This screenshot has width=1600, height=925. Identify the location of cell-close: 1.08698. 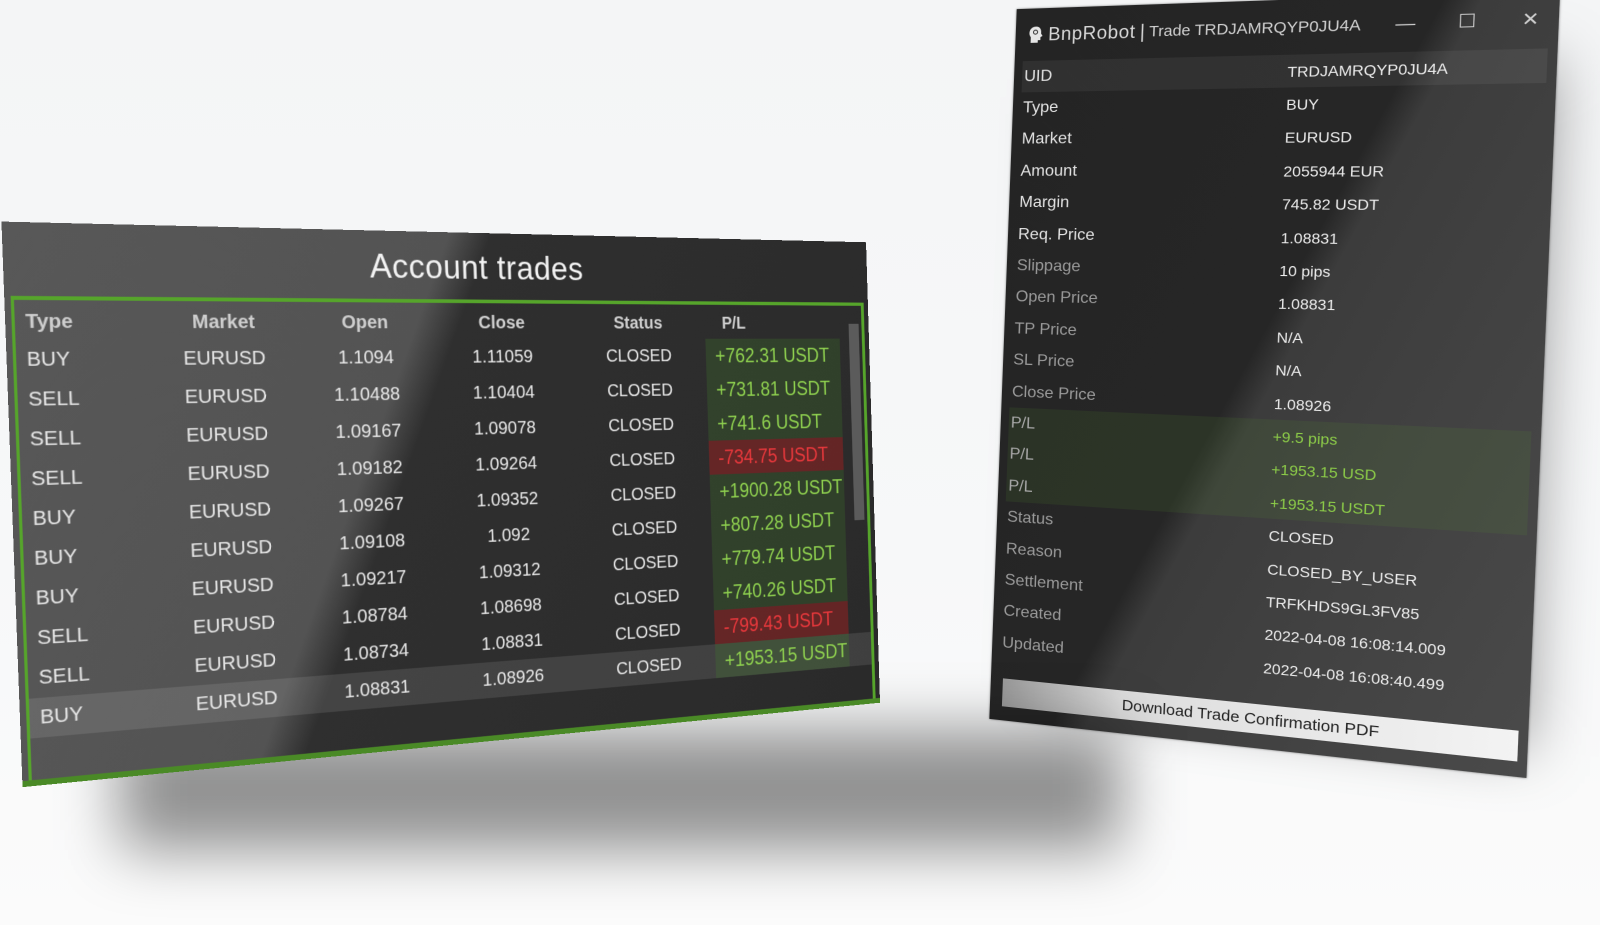
(511, 606).